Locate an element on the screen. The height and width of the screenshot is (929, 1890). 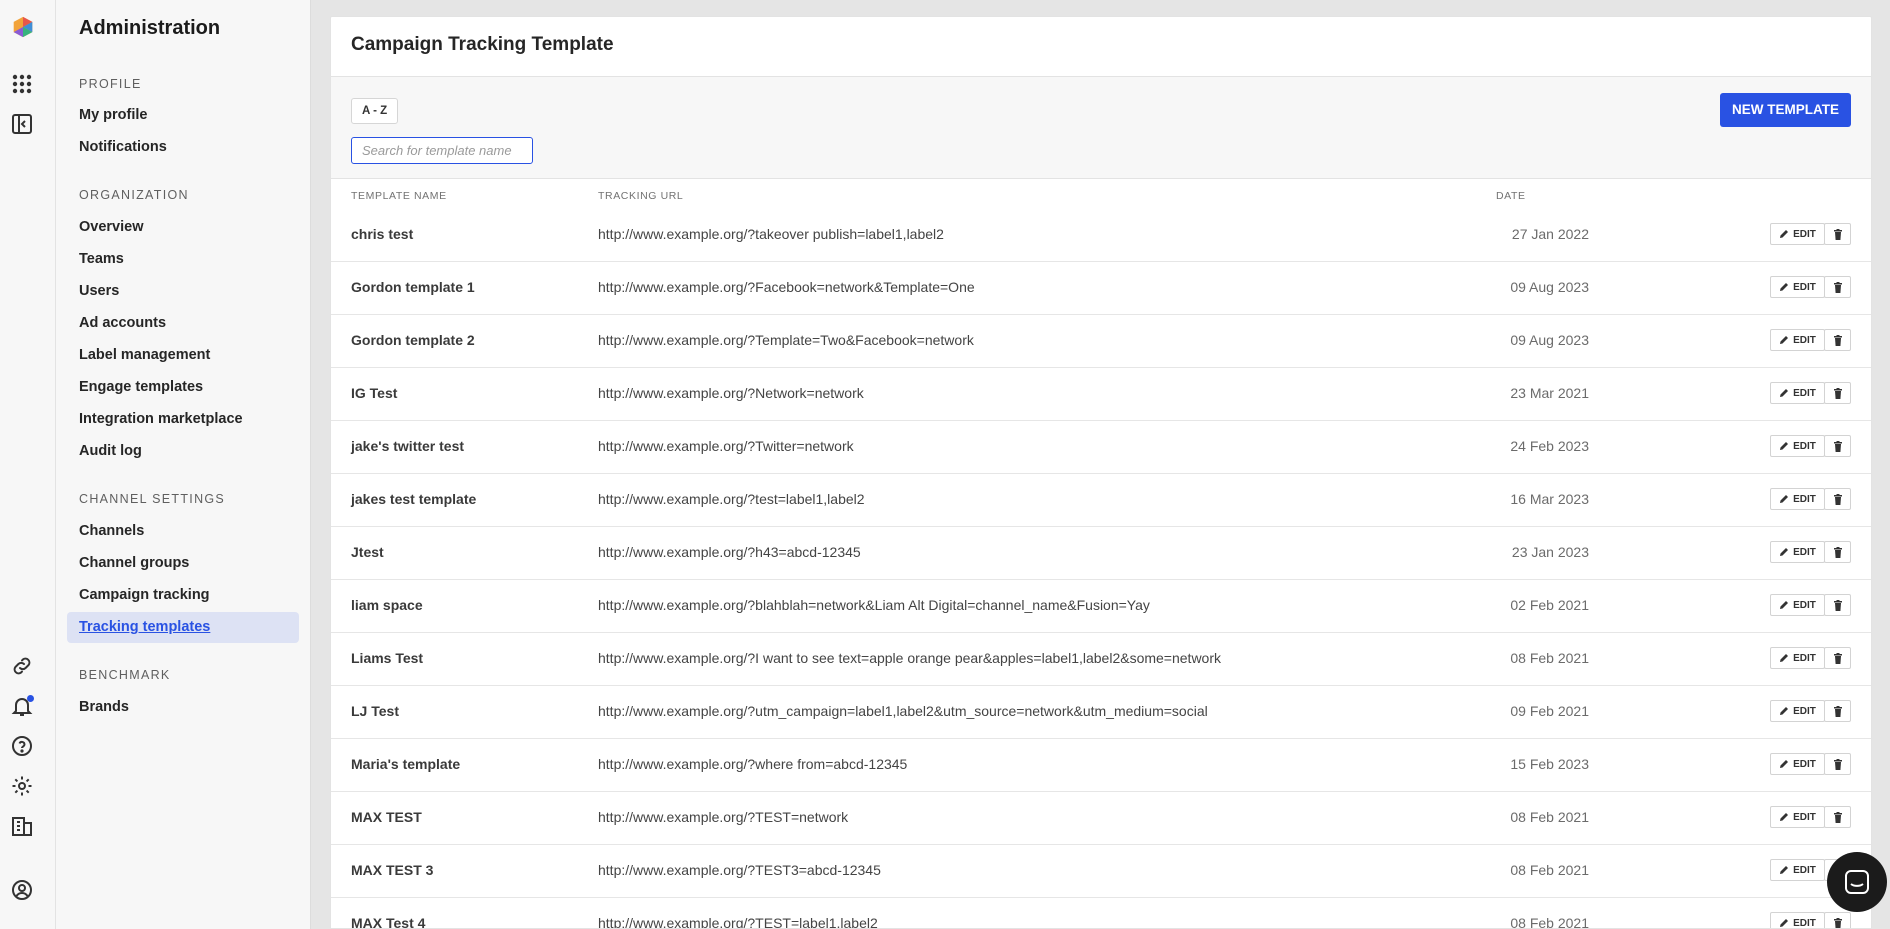
column-header-template-name: TEMPLATE NAME is located at coordinates (399, 196).